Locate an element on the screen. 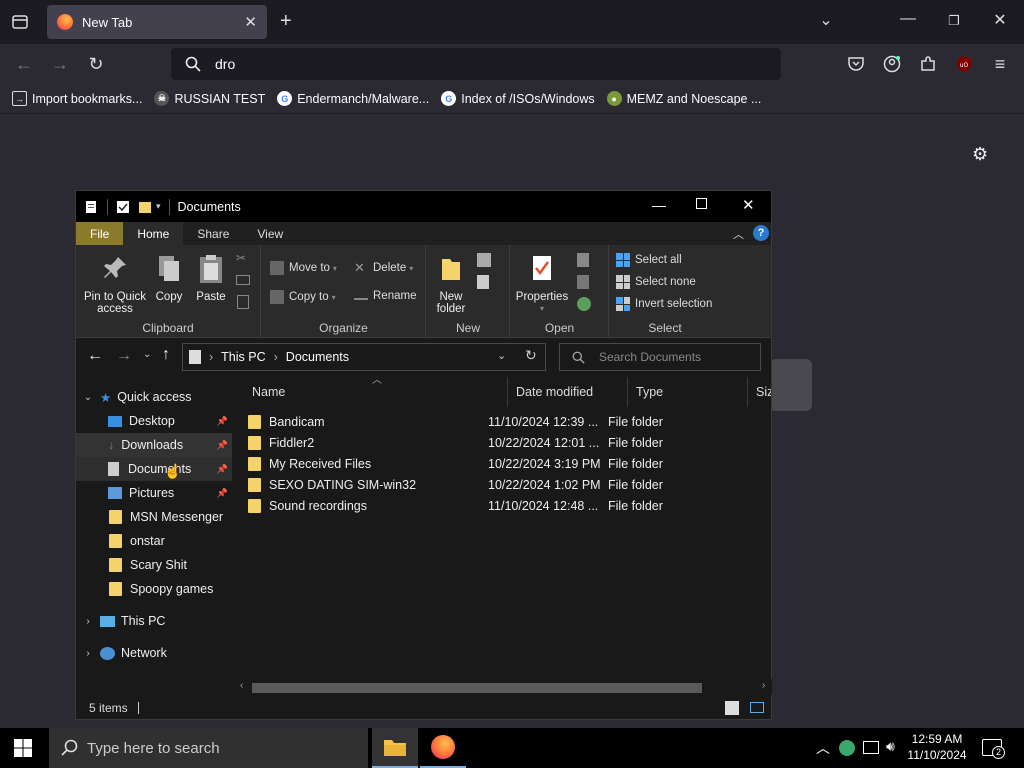 The width and height of the screenshot is (1024, 768). taskbar-firefox is located at coordinates (443, 748).